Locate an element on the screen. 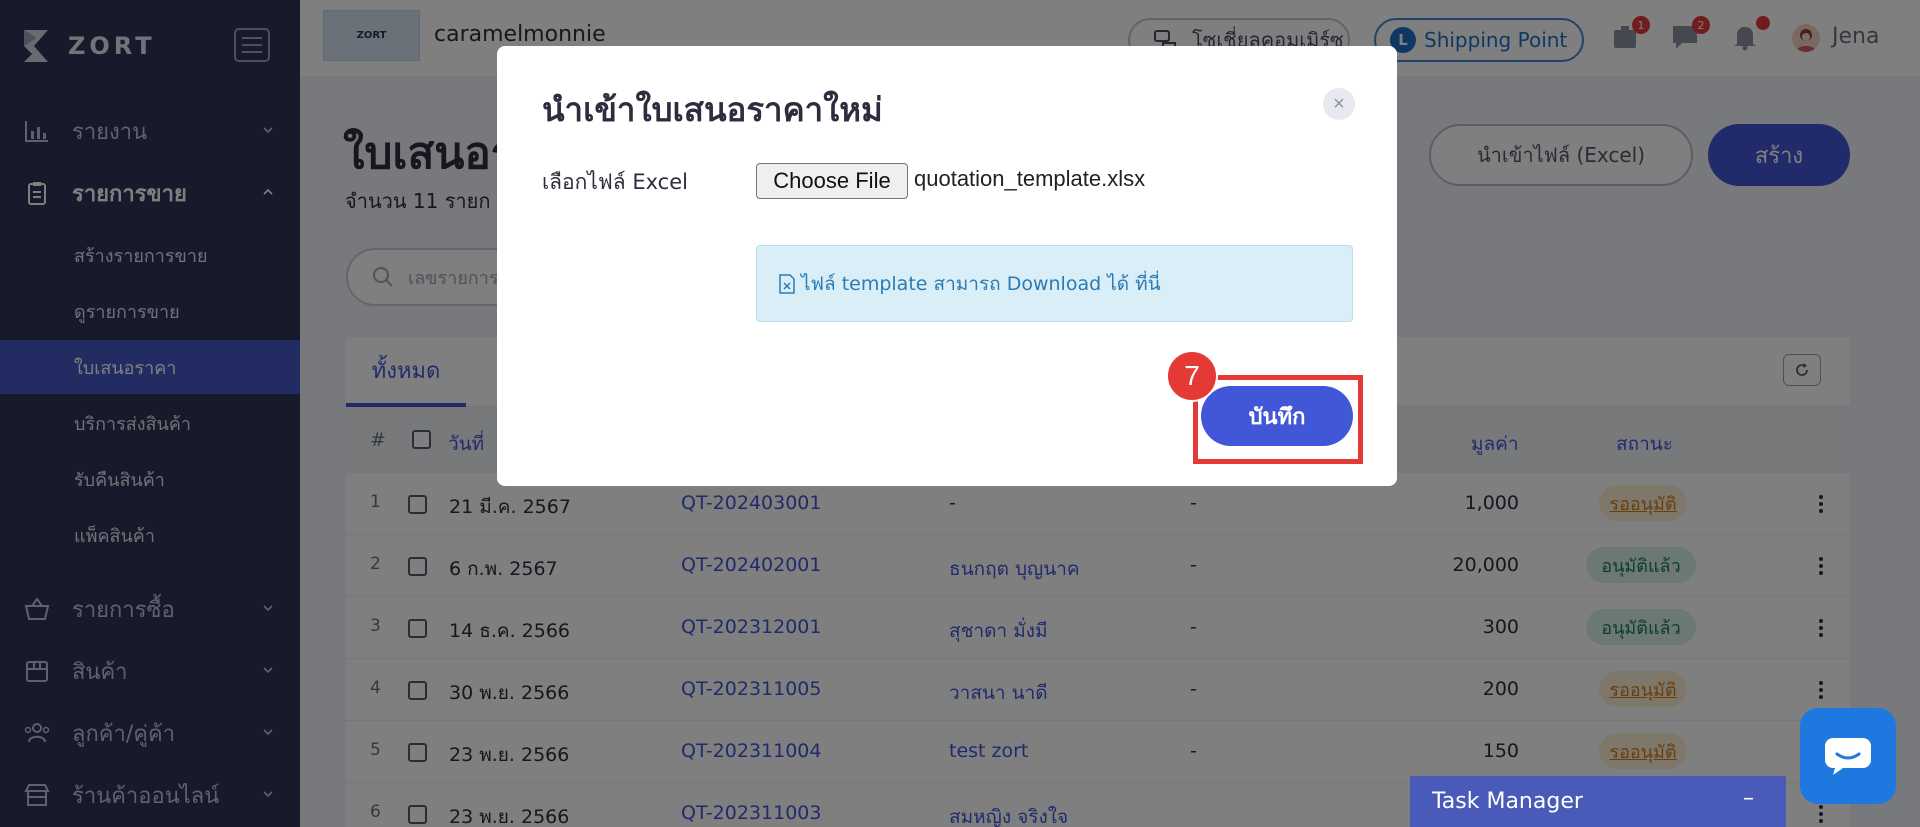 This screenshot has height=827, width=1920. chat-widget-button is located at coordinates (1848, 756).